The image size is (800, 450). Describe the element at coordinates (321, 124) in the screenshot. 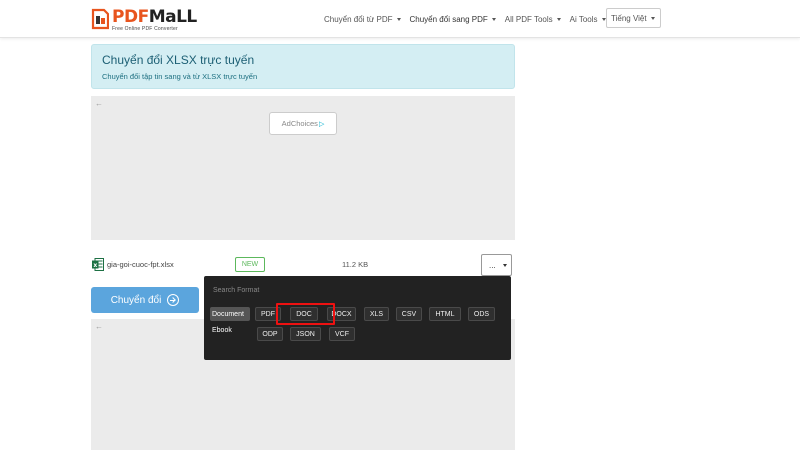

I see `adchoices-icon: ▷` at that location.